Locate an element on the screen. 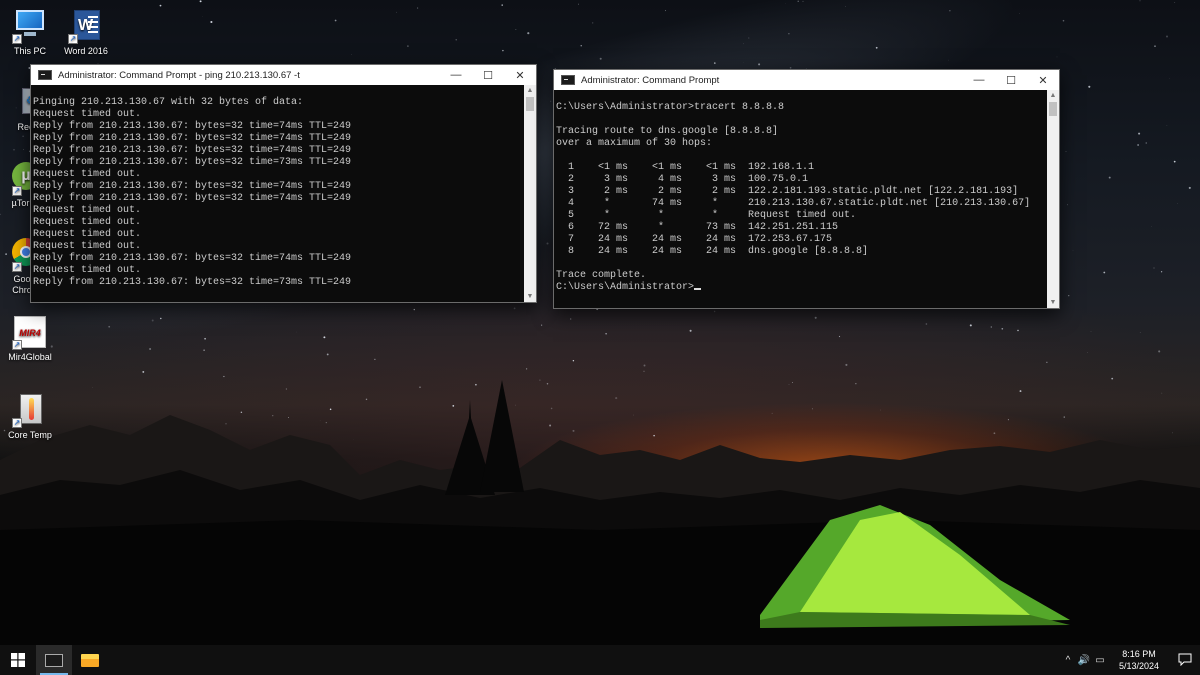  network-icon: ▭ is located at coordinates (1100, 660).